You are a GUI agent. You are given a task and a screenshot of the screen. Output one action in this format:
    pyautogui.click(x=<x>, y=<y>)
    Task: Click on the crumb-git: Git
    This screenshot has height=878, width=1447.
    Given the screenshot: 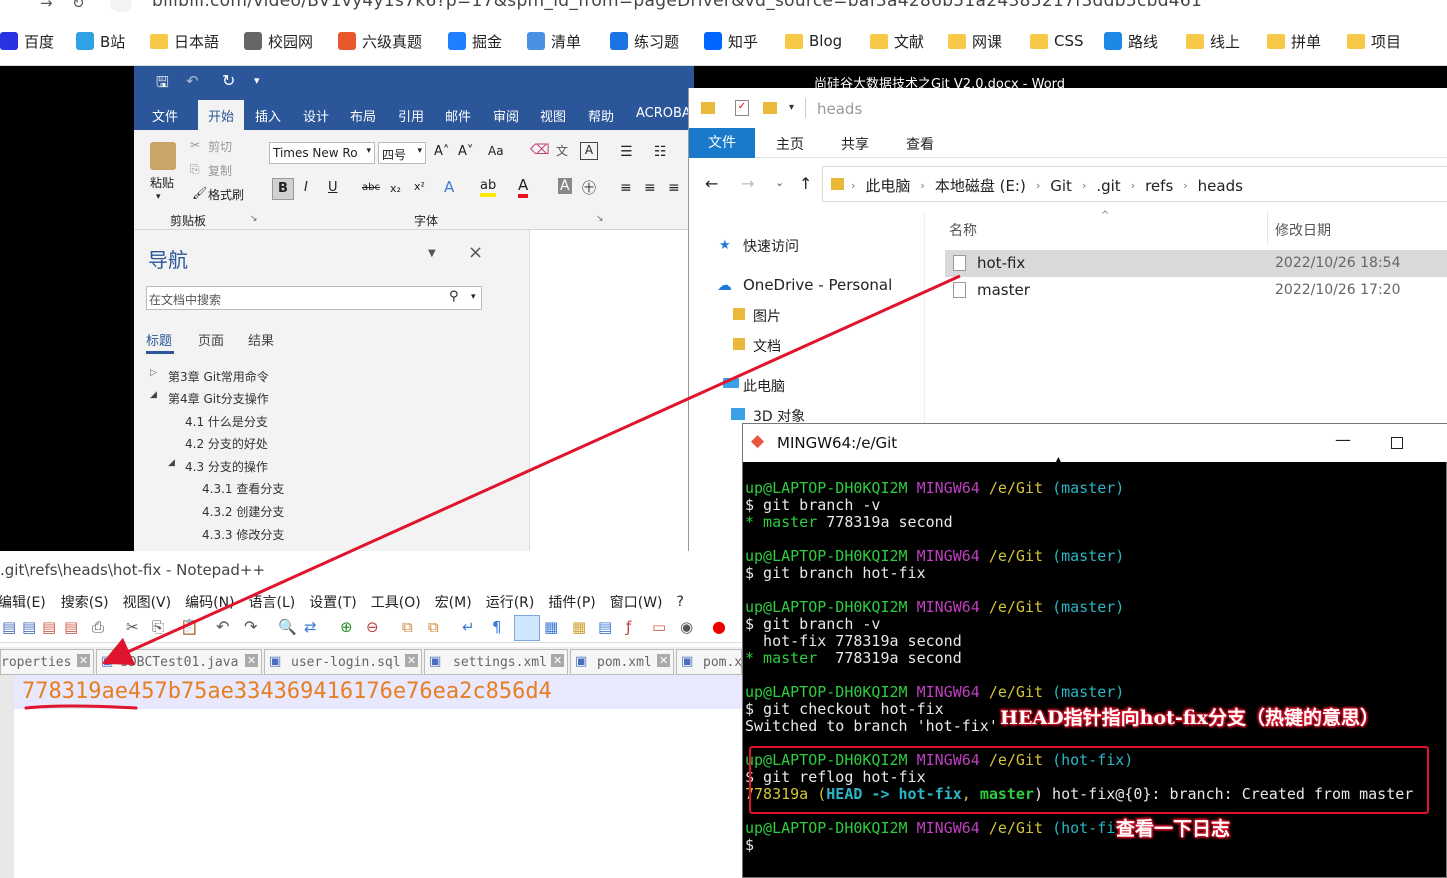 What is the action you would take?
    pyautogui.click(x=1061, y=186)
    